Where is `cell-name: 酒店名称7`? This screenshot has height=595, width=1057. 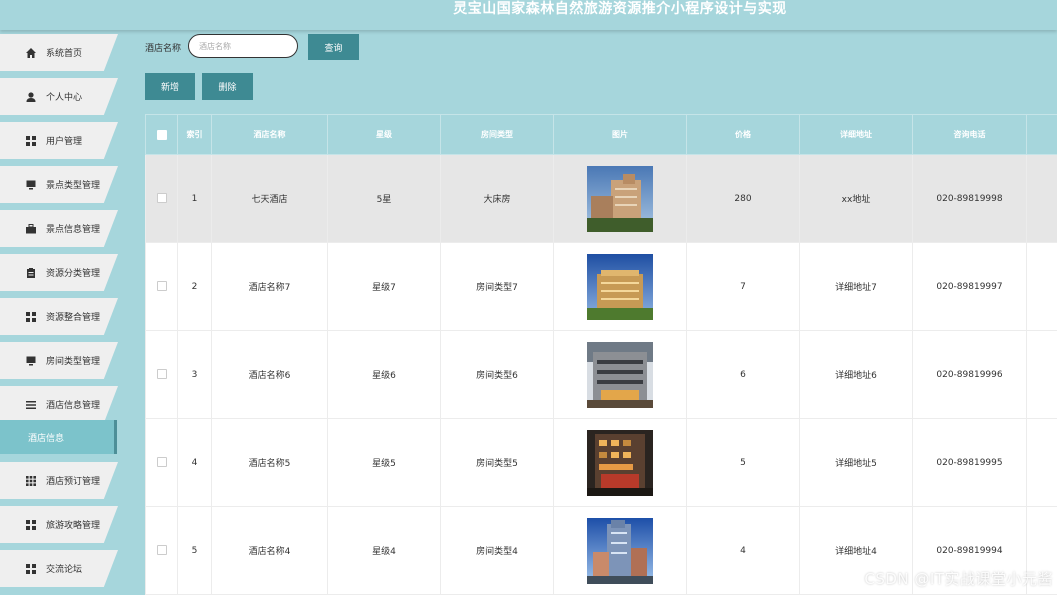
cell-name: 酒店名称7 is located at coordinates (269, 286).